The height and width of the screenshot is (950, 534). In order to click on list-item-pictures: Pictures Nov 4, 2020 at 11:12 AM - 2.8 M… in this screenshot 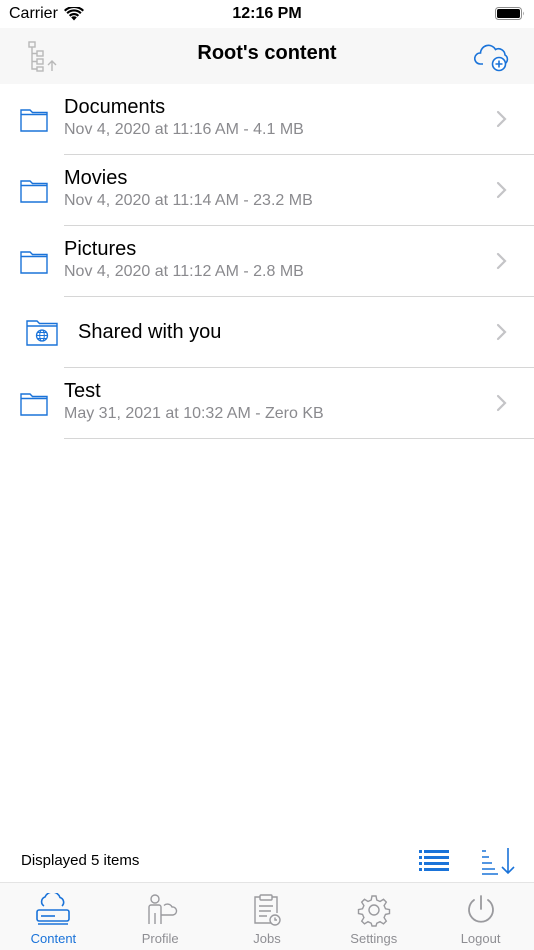, I will do `click(267, 261)`.